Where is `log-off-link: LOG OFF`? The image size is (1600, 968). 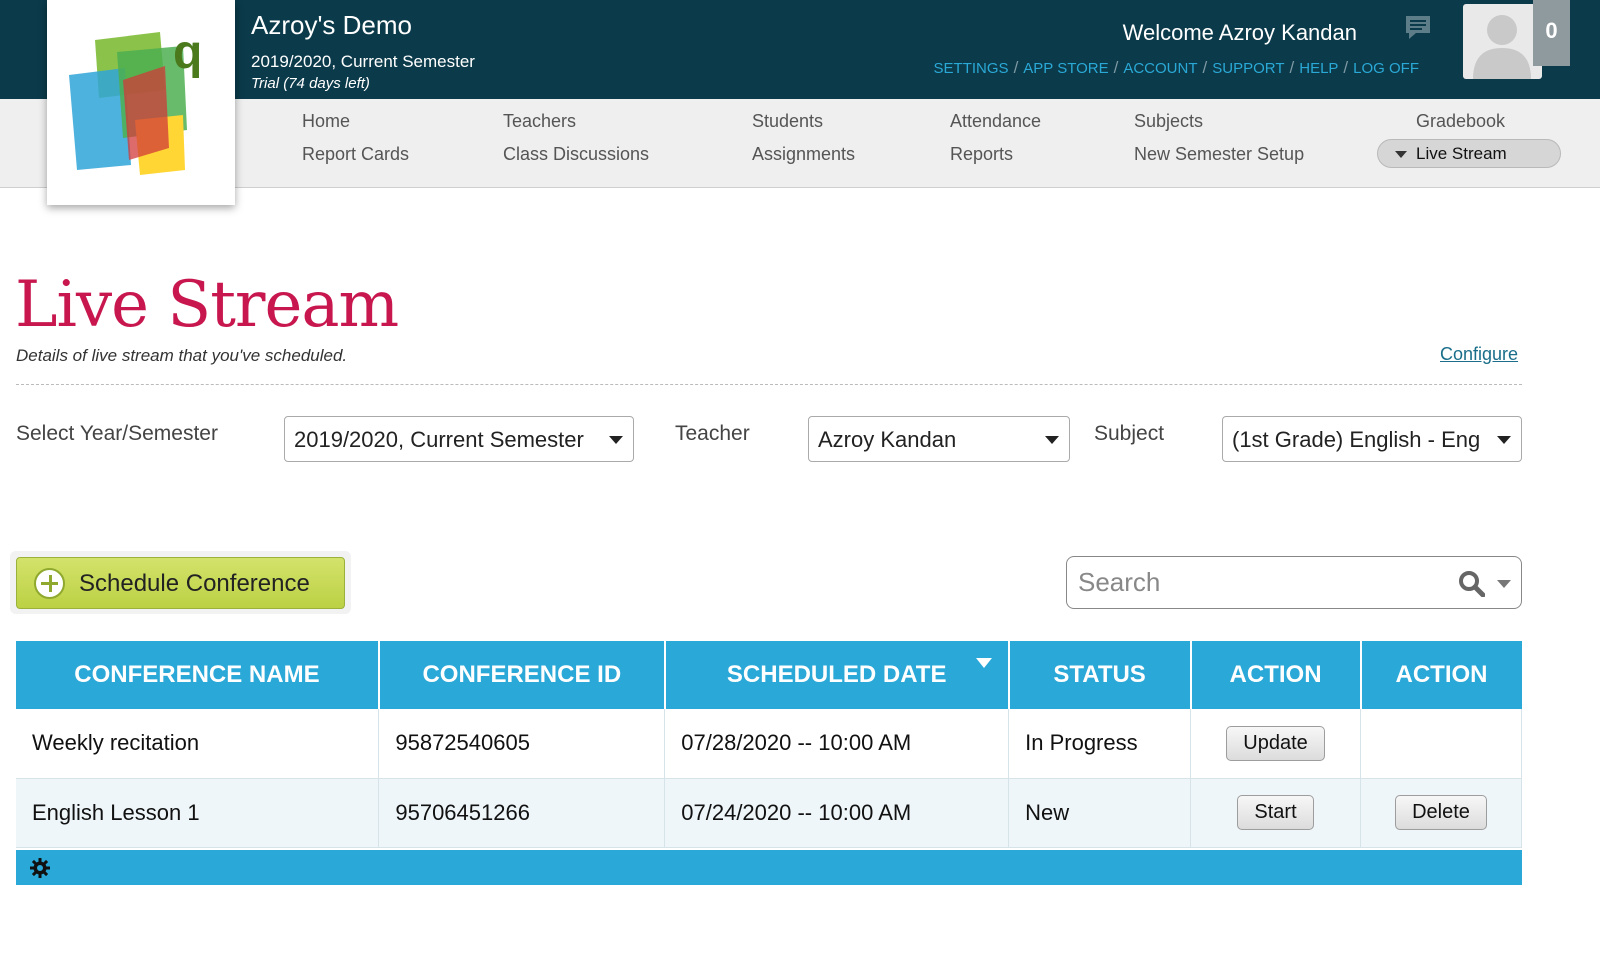 log-off-link: LOG OFF is located at coordinates (1386, 68).